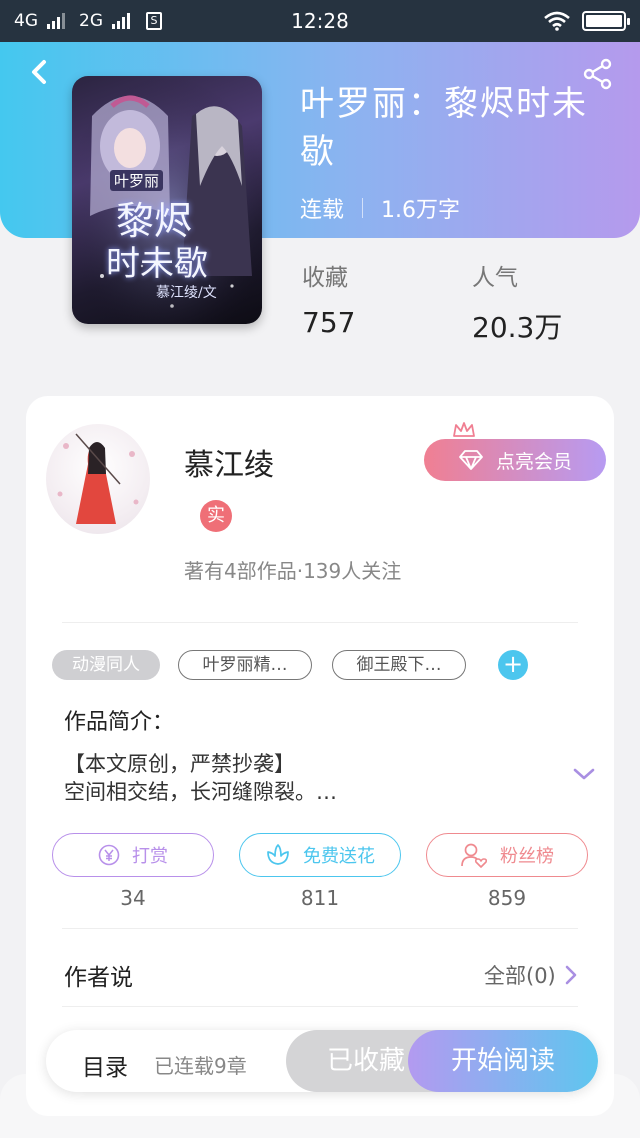 This screenshot has width=640, height=1138. Describe the element at coordinates (584, 774) in the screenshot. I see `chevron-down-icon` at that location.